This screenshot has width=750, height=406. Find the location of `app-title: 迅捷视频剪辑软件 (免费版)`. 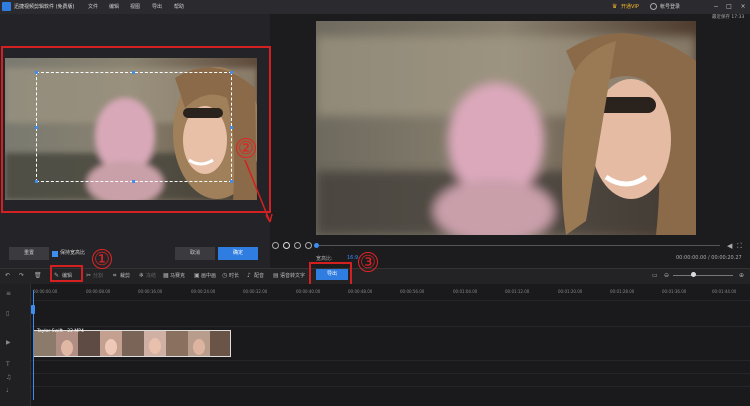

app-title: 迅捷视频剪辑软件 (免费版) is located at coordinates (44, 7).